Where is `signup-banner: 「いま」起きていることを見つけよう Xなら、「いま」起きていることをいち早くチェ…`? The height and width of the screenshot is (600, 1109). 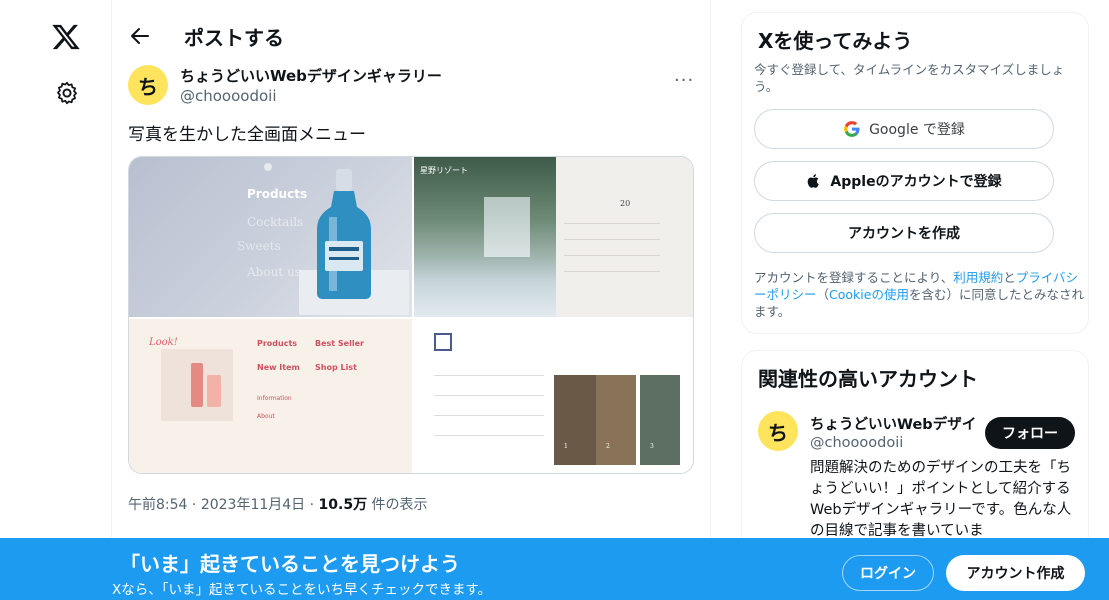
signup-banner: 「いま」起きていることを見つけよう Xなら、「いま」起きていることをいち早くチェ… is located at coordinates (554, 569).